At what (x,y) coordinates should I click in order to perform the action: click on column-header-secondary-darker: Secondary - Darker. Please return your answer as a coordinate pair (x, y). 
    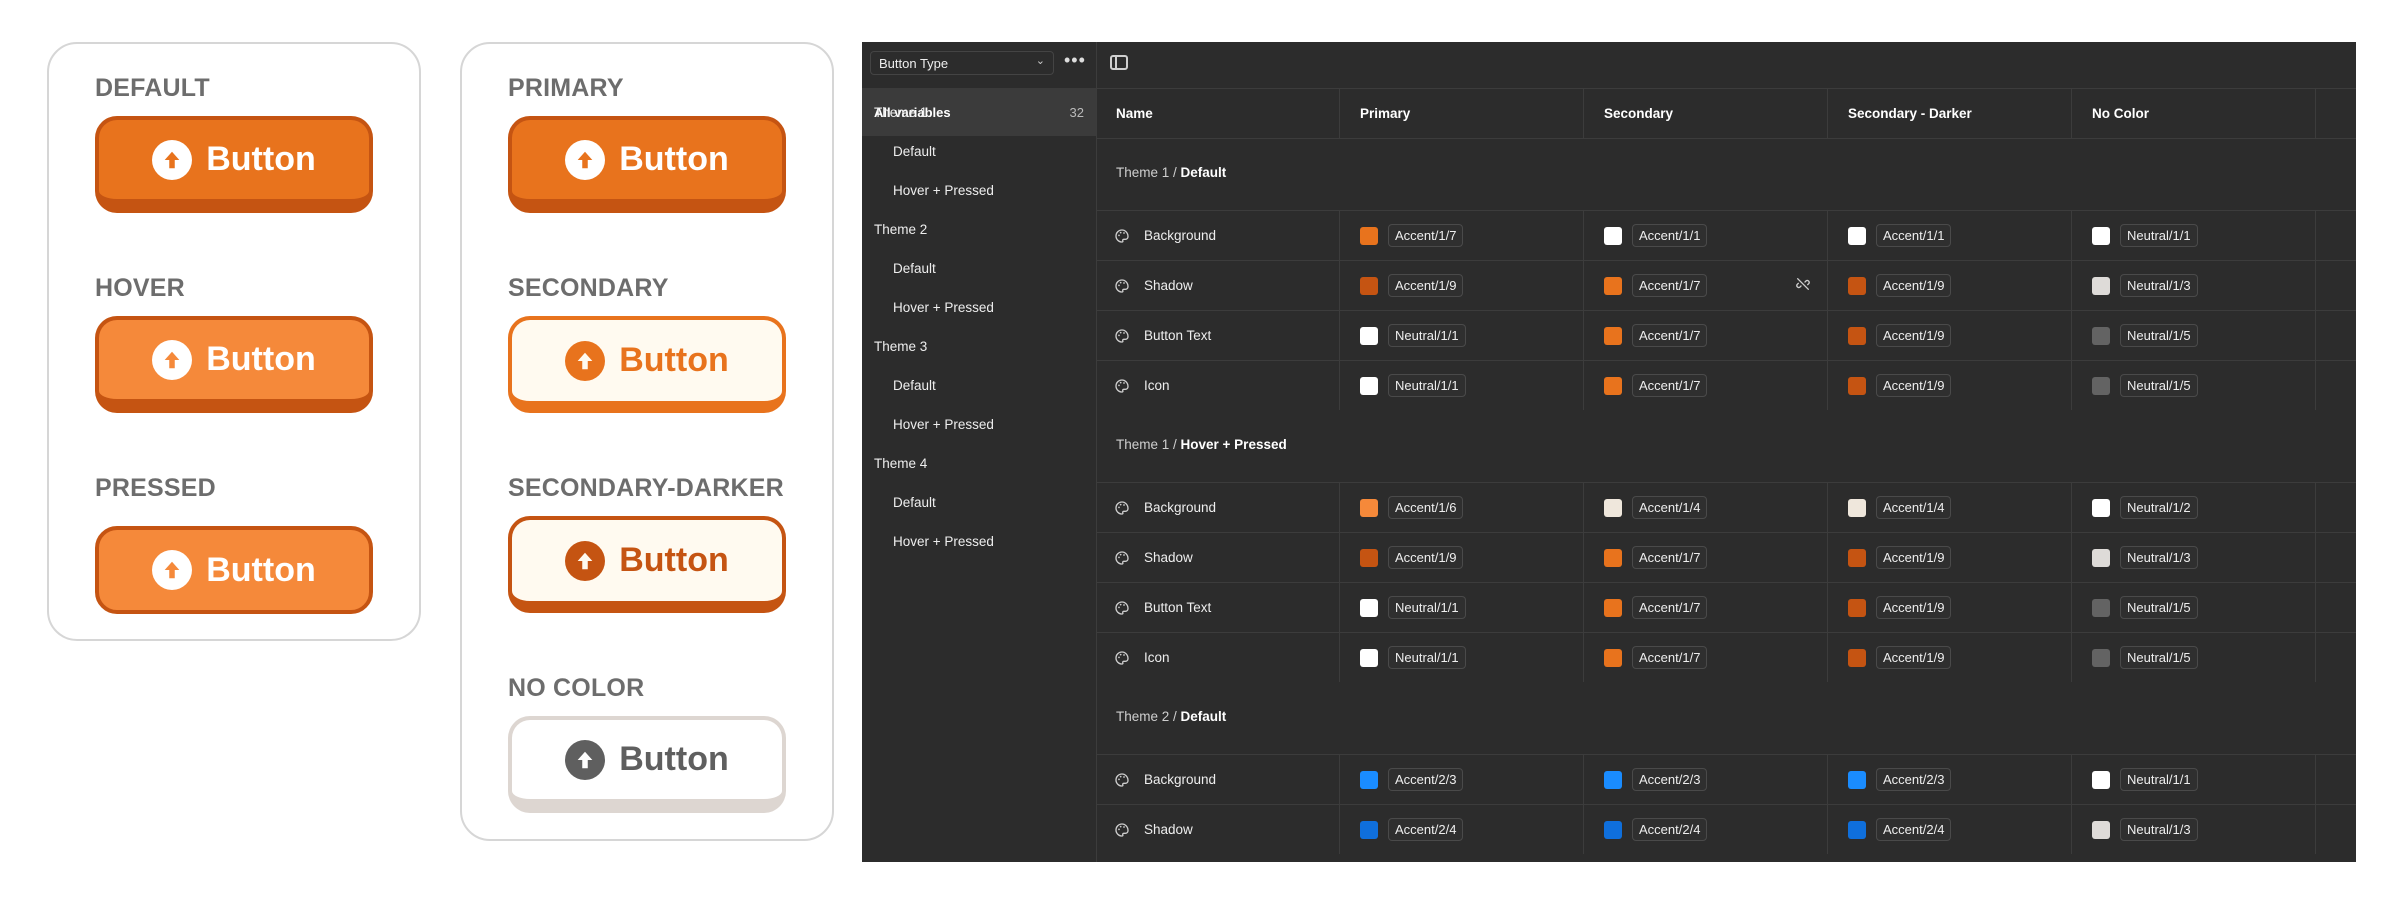
    Looking at the image, I should click on (1950, 113).